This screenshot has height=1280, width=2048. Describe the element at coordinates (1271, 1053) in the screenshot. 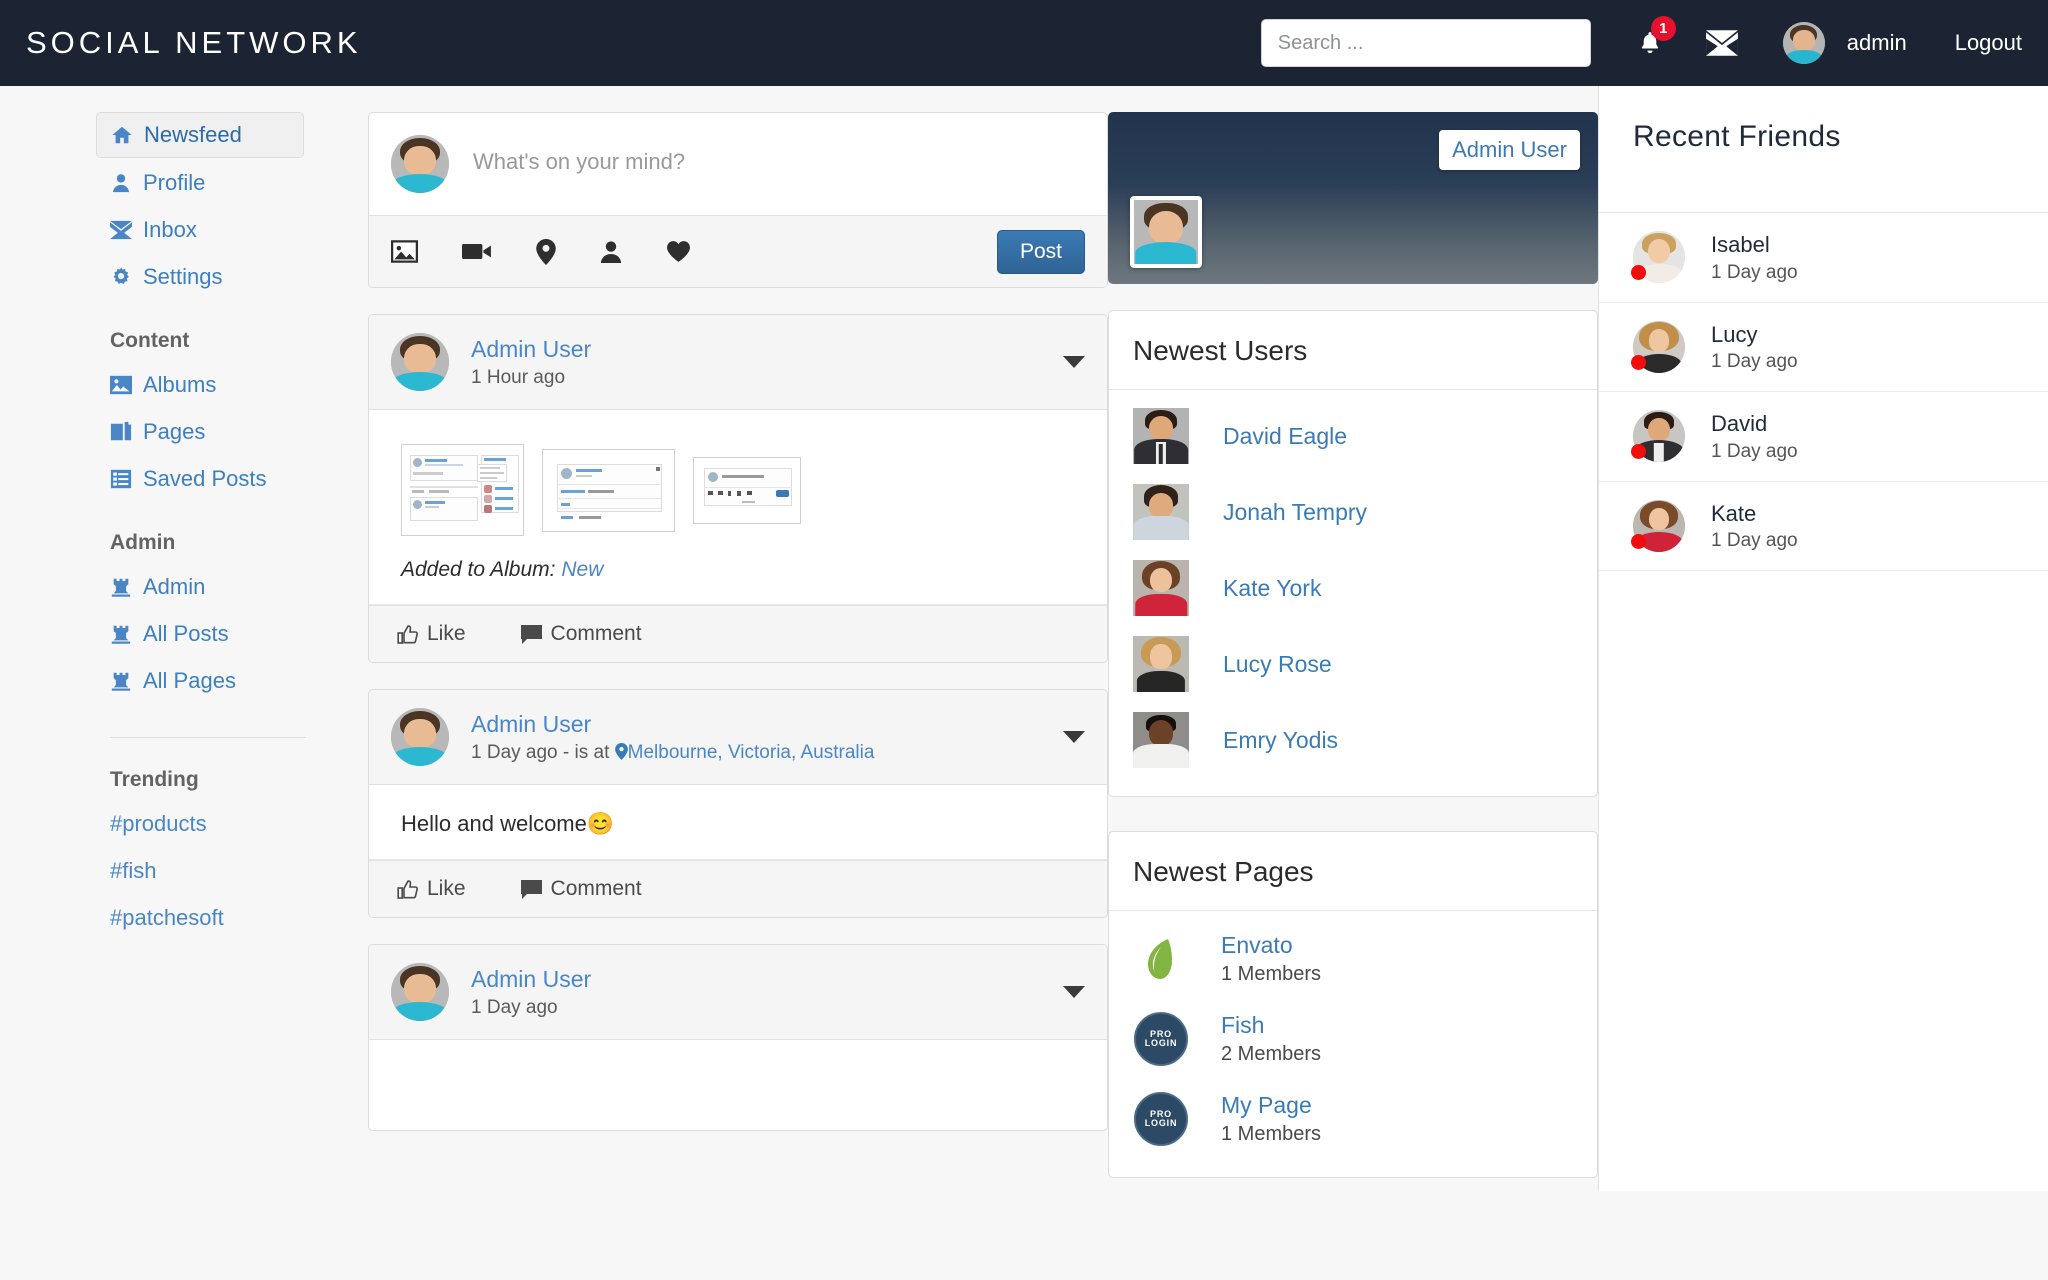

I see `page-member-count: 2 Members` at that location.